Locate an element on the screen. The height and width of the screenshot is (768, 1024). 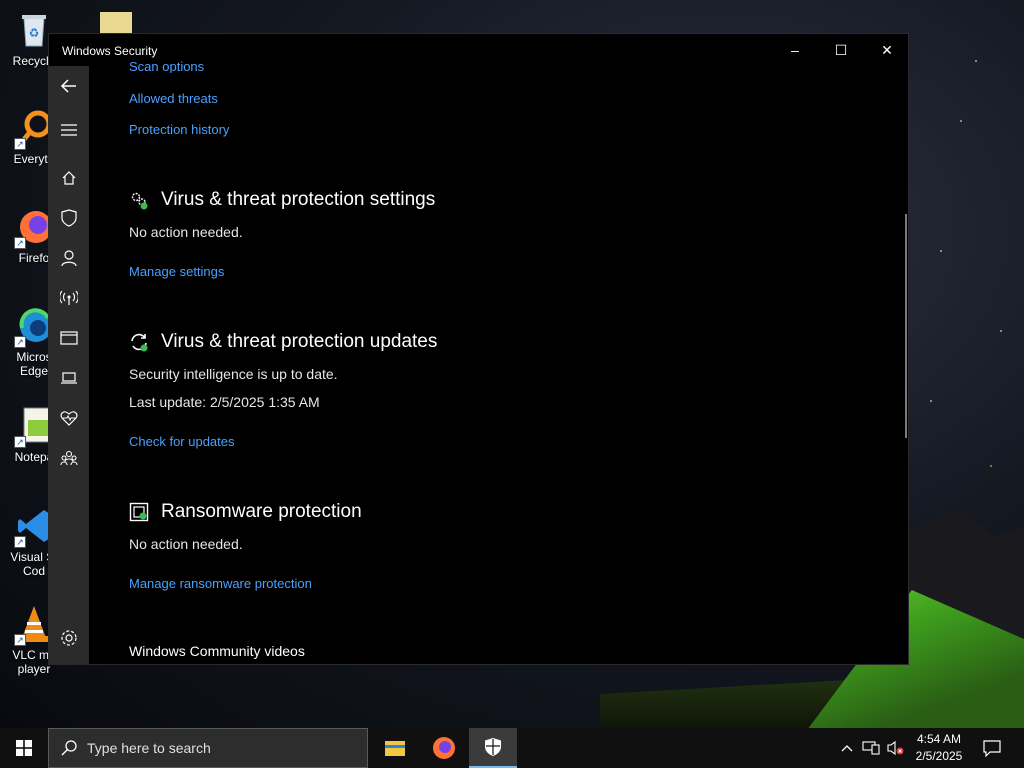
app-browser-icon is located at coordinates (69, 338).